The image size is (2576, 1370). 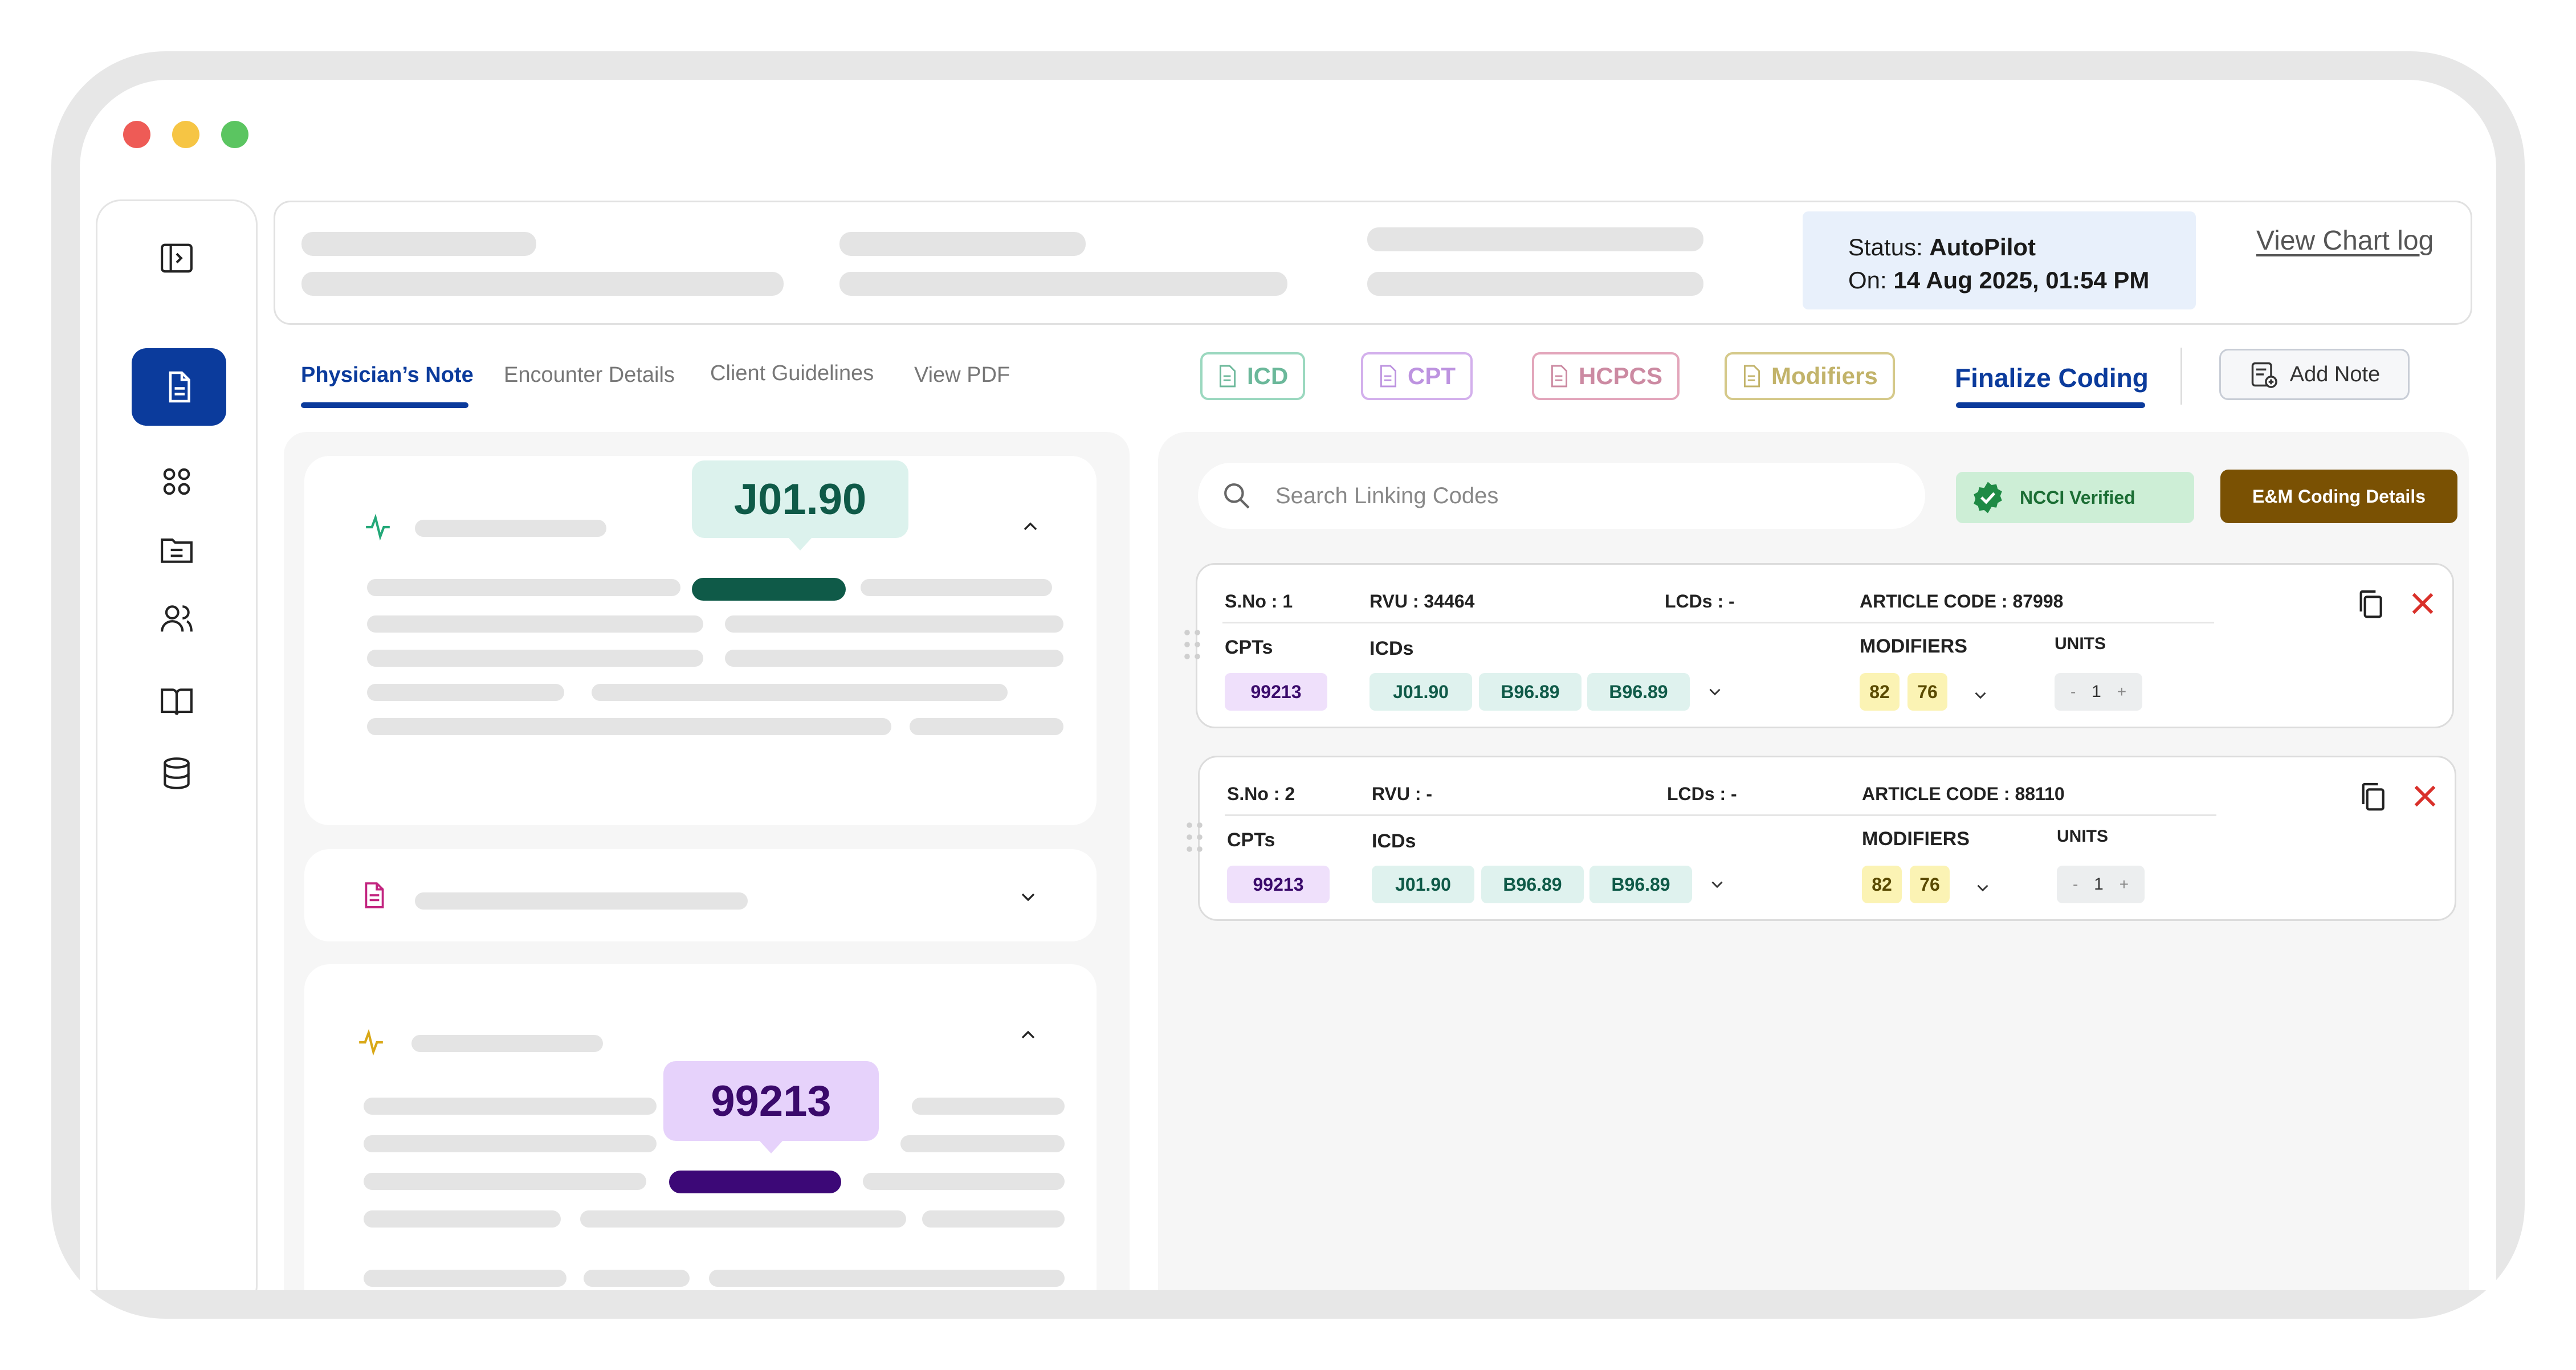 I want to click on article-code: ARTICLE CODE : 88110, so click(x=1963, y=794).